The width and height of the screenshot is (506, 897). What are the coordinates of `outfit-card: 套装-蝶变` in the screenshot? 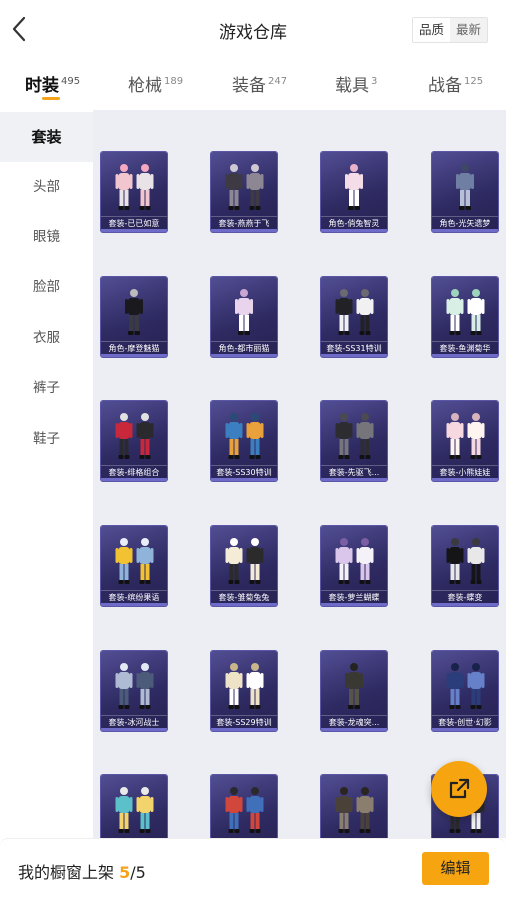 It's located at (465, 566).